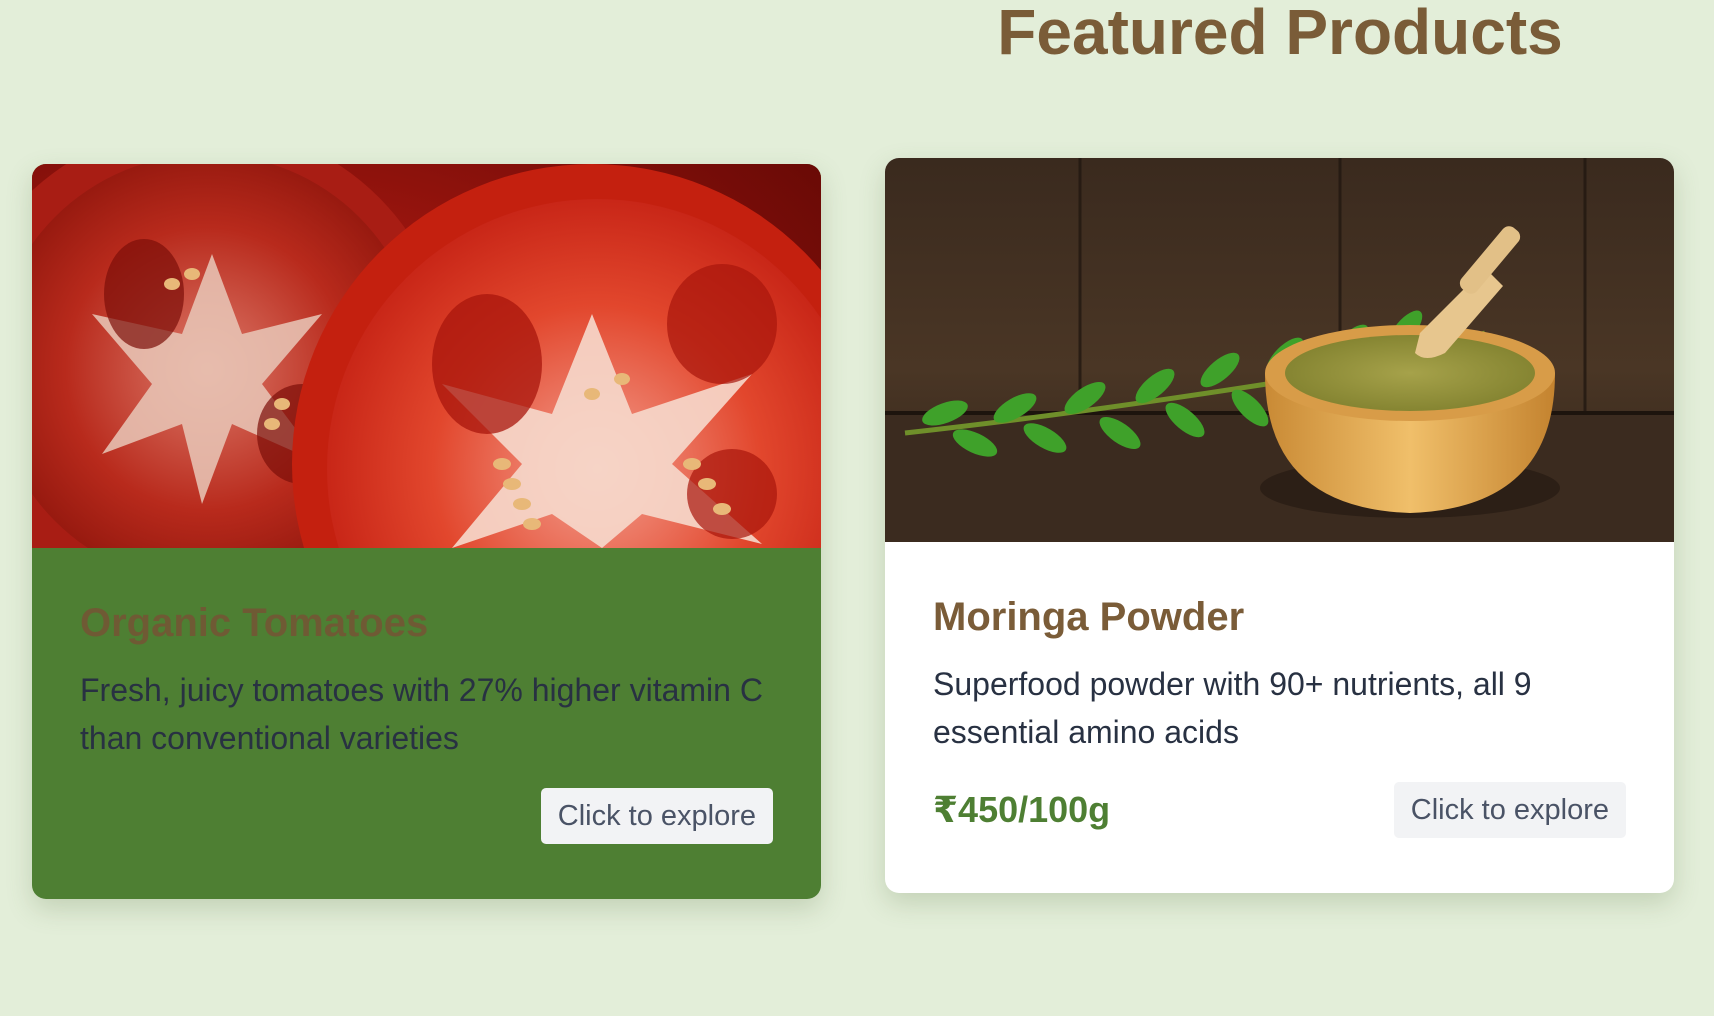 This screenshot has height=1016, width=1714. Describe the element at coordinates (1279, 810) in the screenshot. I see `product-card-footer: ₹450/100g Click to explore` at that location.